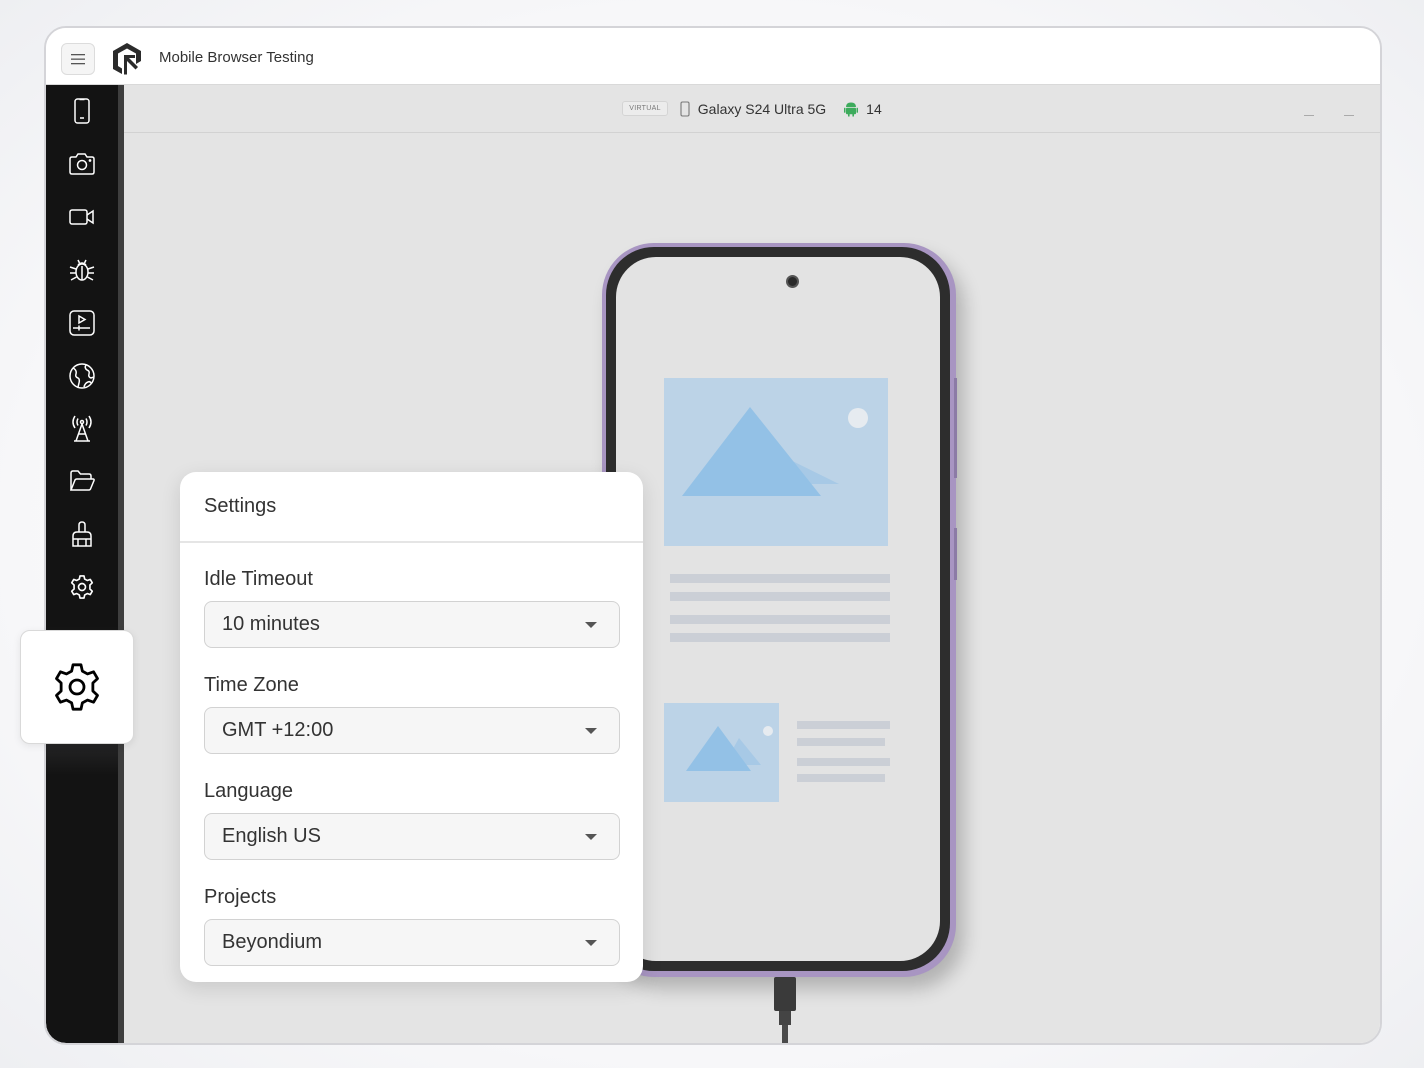 Image resolution: width=1424 pixels, height=1068 pixels. I want to click on sidebar, so click(82, 564).